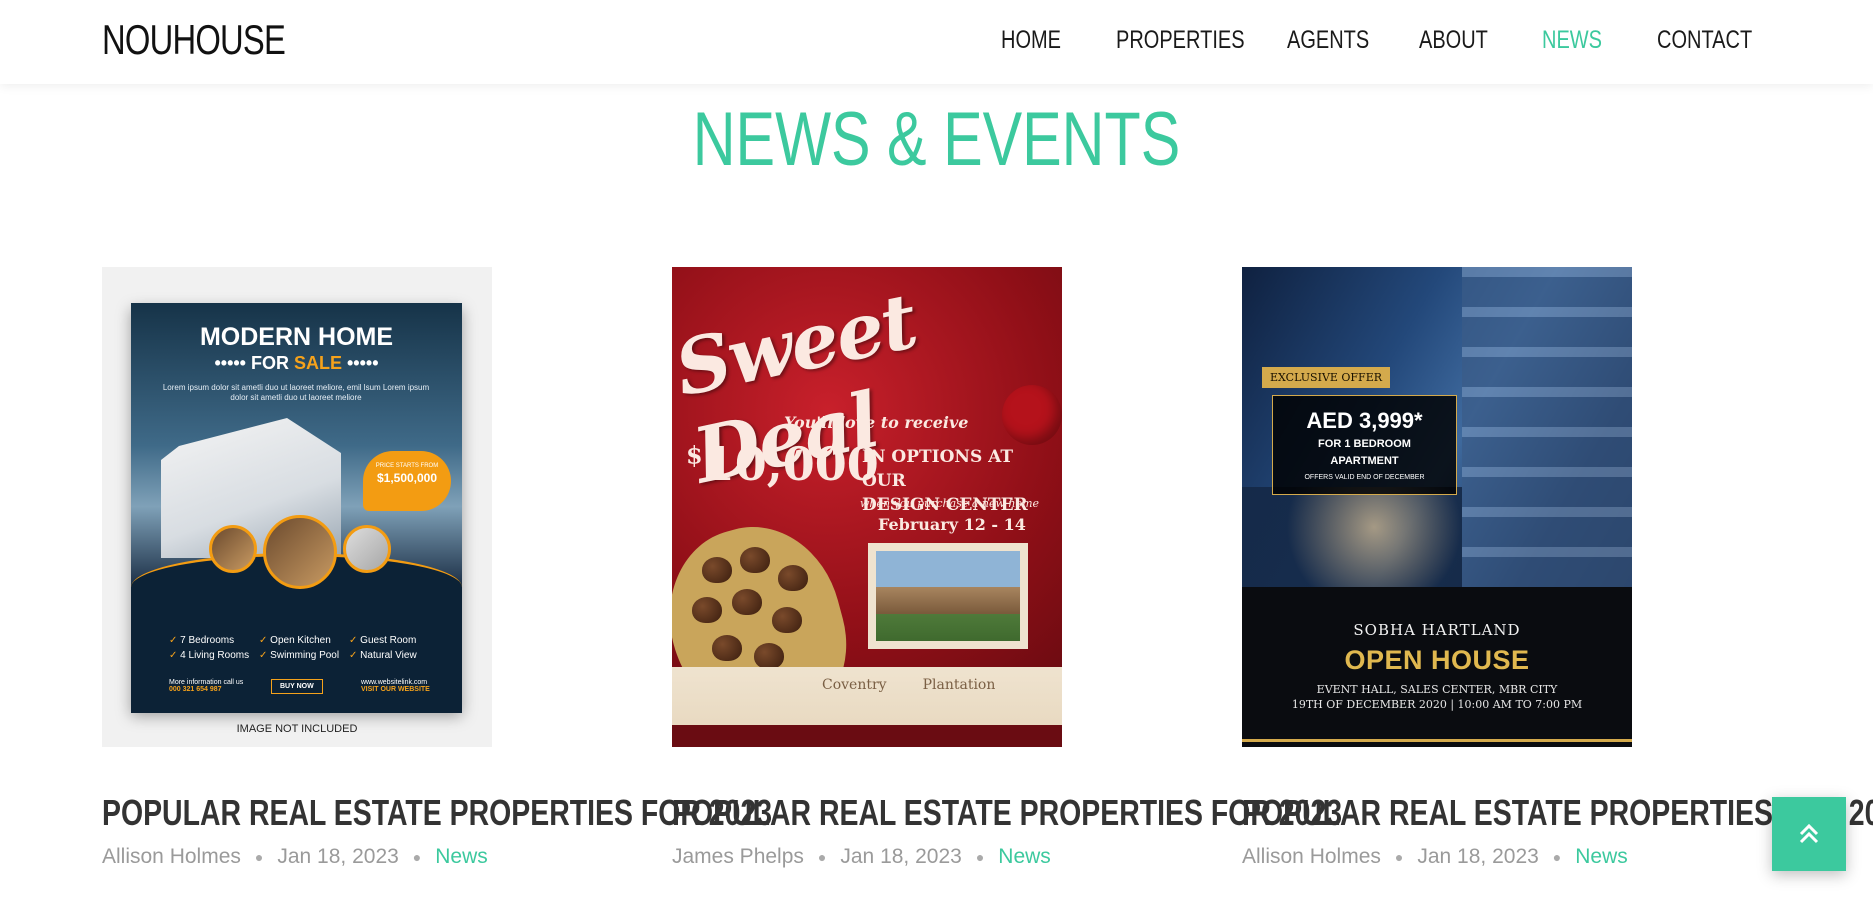 This screenshot has height=898, width=1873. What do you see at coordinates (952, 524) in the screenshot?
I see `flyer-dates: February 12 - 14` at bounding box center [952, 524].